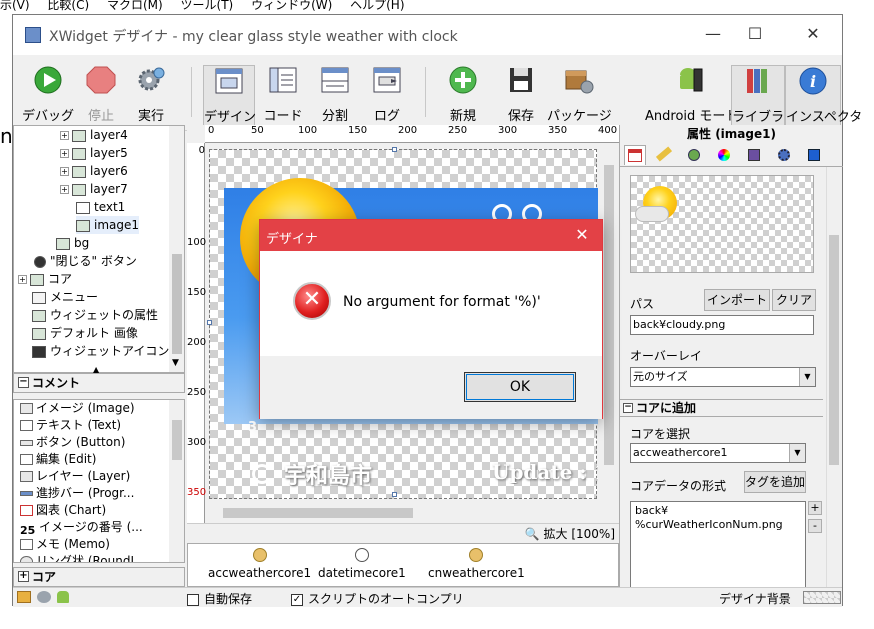 This screenshot has height=629, width=874. I want to click on stop-button: 停止, so click(101, 96).